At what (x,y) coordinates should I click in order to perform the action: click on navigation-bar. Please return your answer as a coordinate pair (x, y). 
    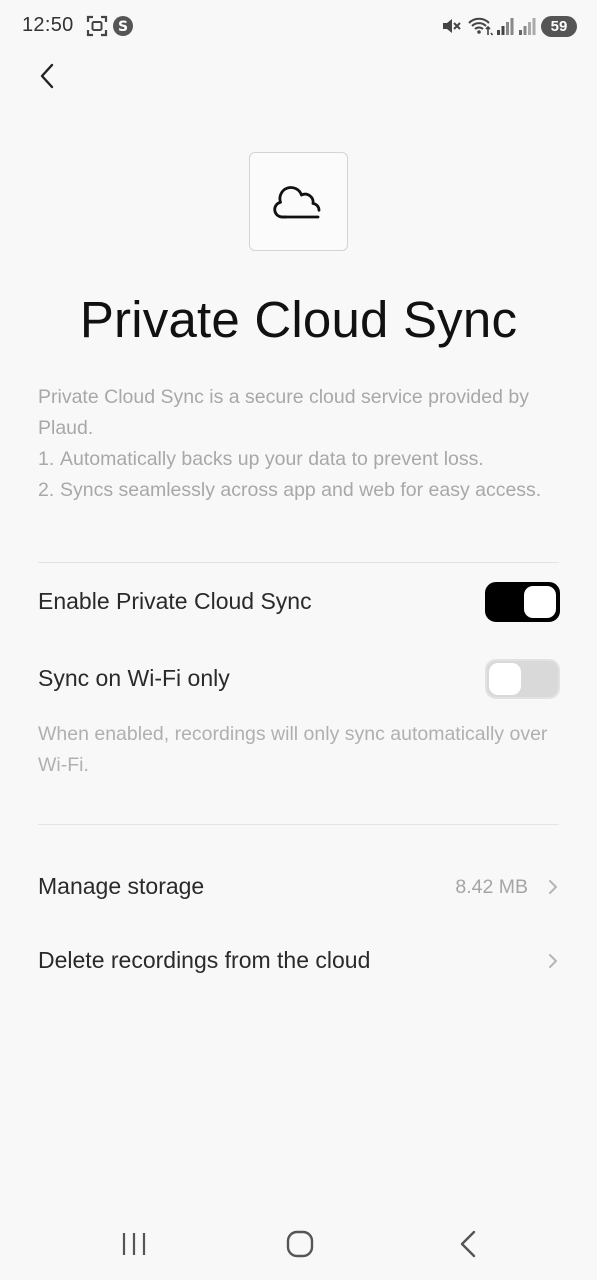
    Looking at the image, I should click on (298, 1244).